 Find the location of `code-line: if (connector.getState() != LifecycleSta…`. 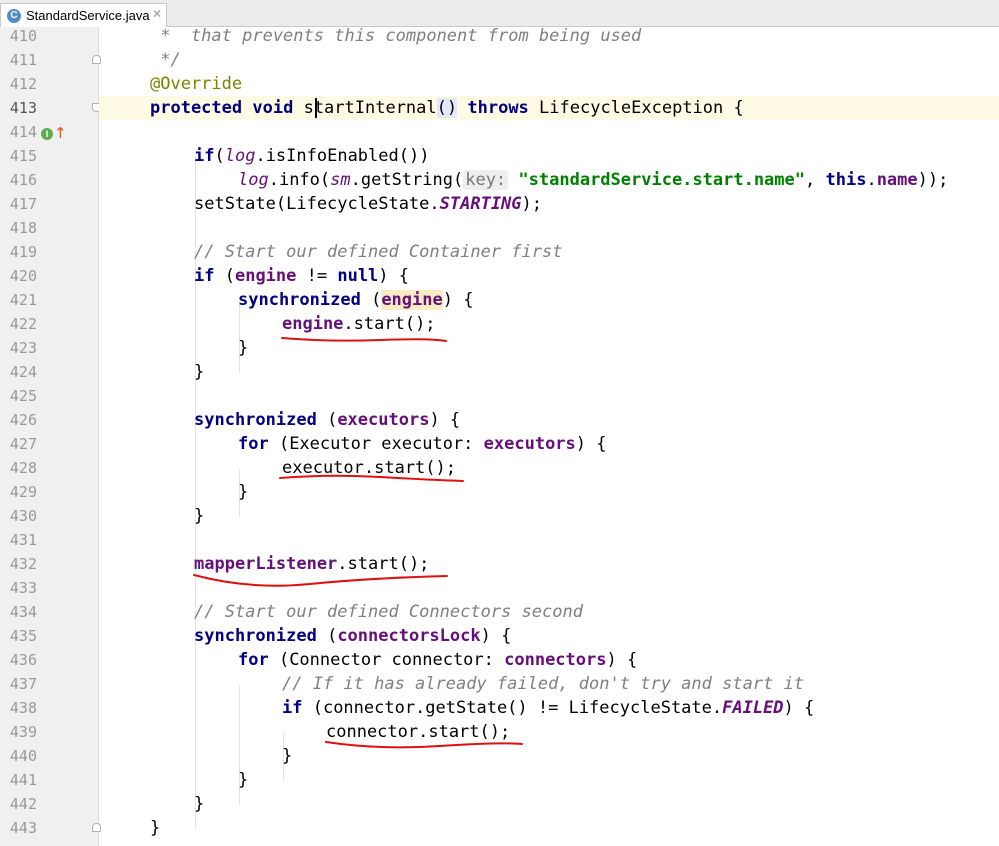

code-line: if (connector.getState() != LifecycleSta… is located at coordinates (548, 708).